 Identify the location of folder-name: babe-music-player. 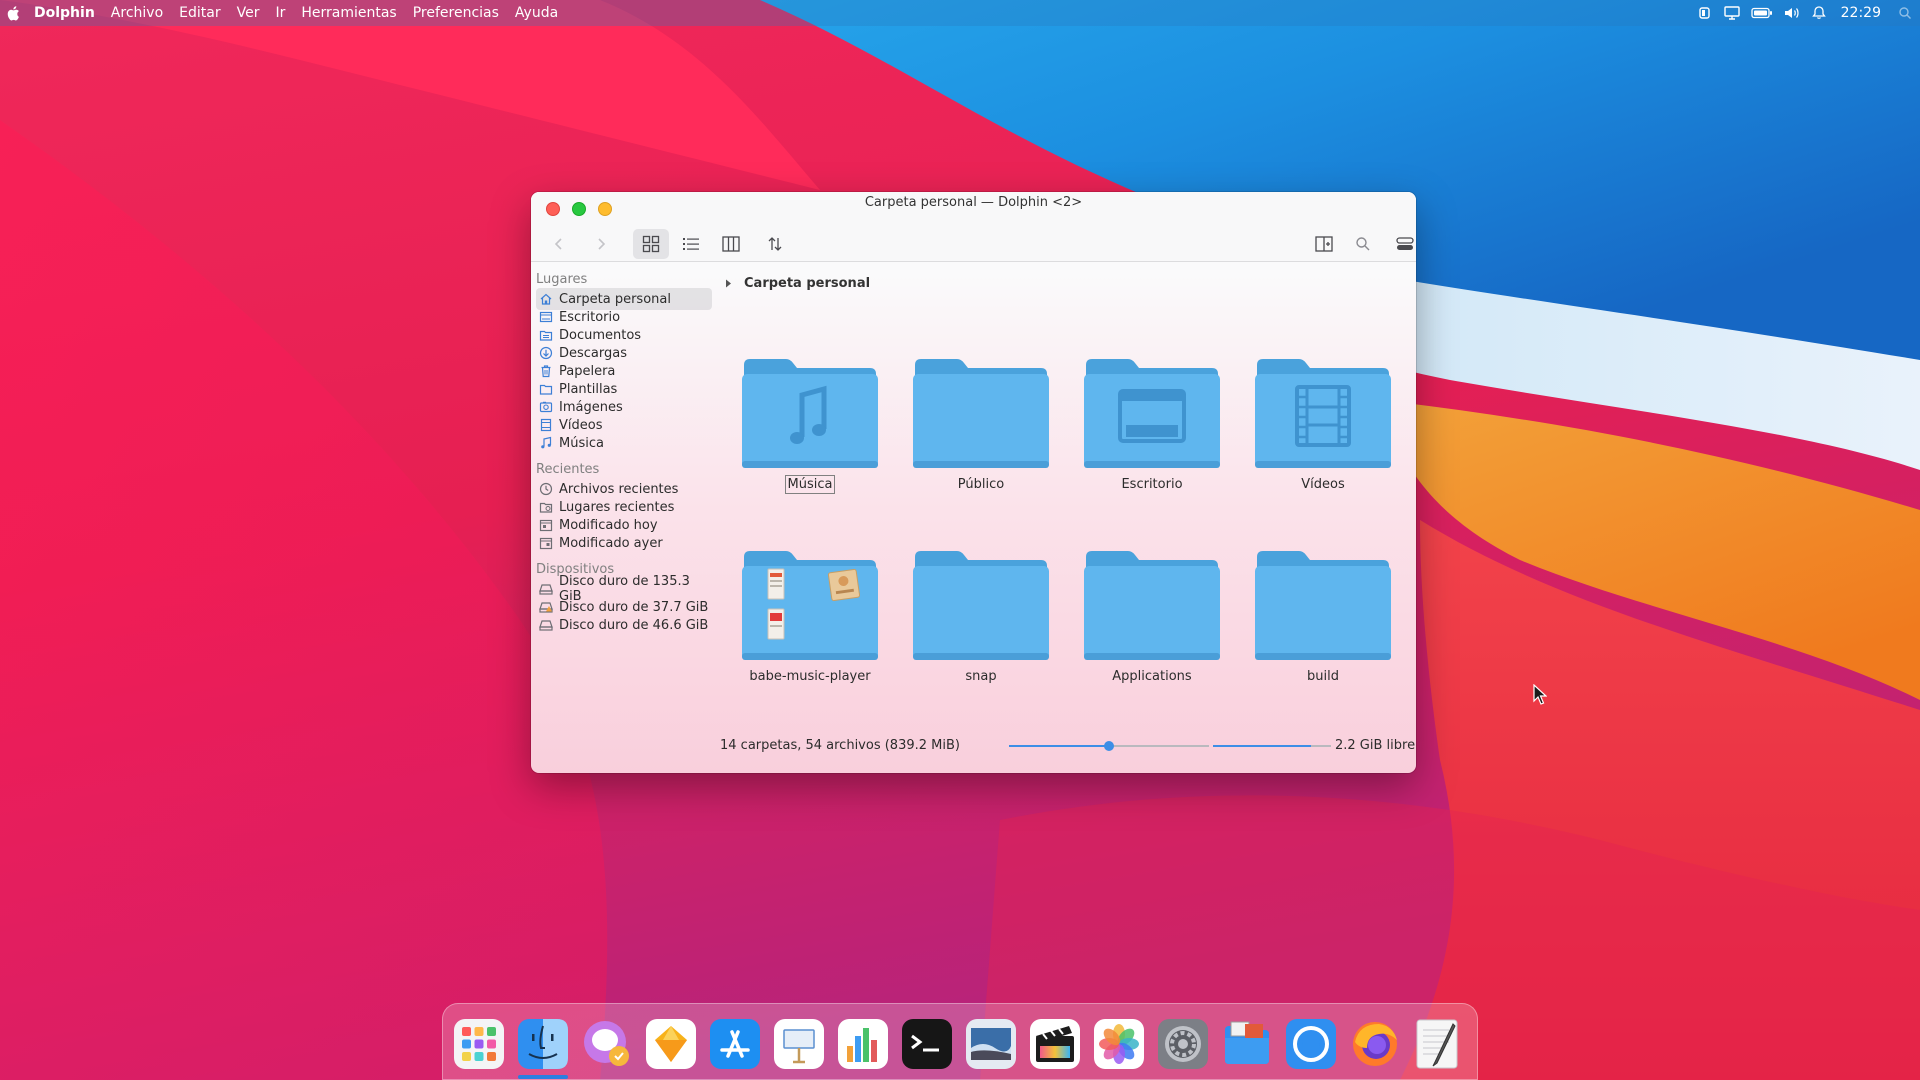
(809, 676).